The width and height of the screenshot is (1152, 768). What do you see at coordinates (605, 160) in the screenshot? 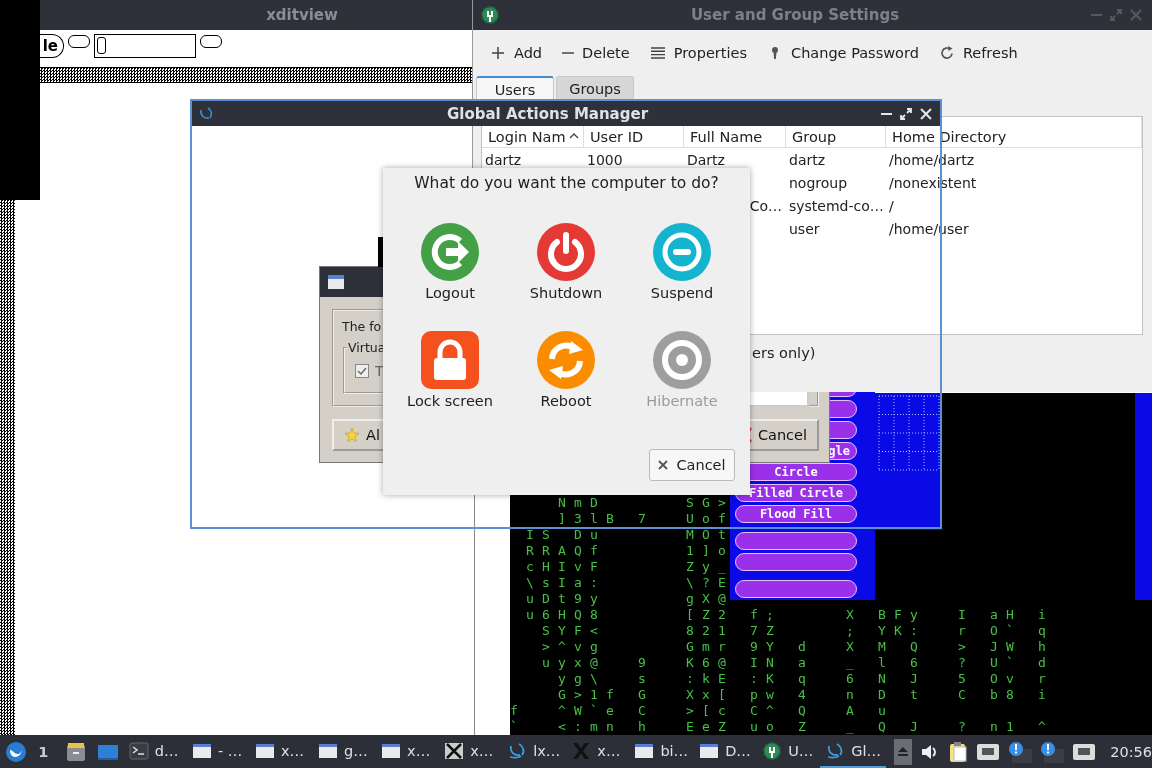
I see `table-cell-text: 1000` at bounding box center [605, 160].